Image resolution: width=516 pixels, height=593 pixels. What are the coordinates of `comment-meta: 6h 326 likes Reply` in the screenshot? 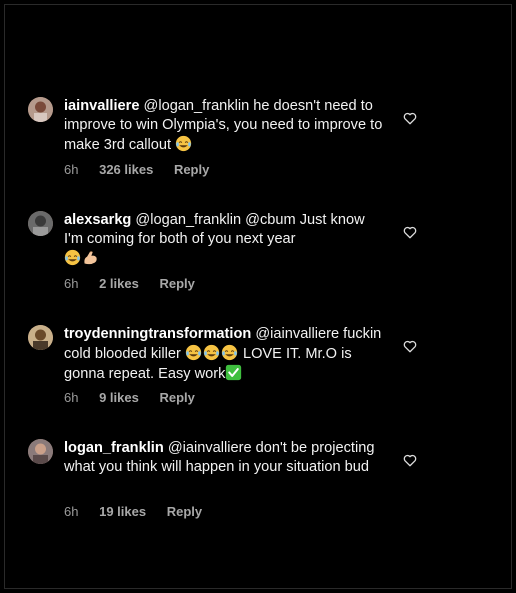 It's located at (145, 169).